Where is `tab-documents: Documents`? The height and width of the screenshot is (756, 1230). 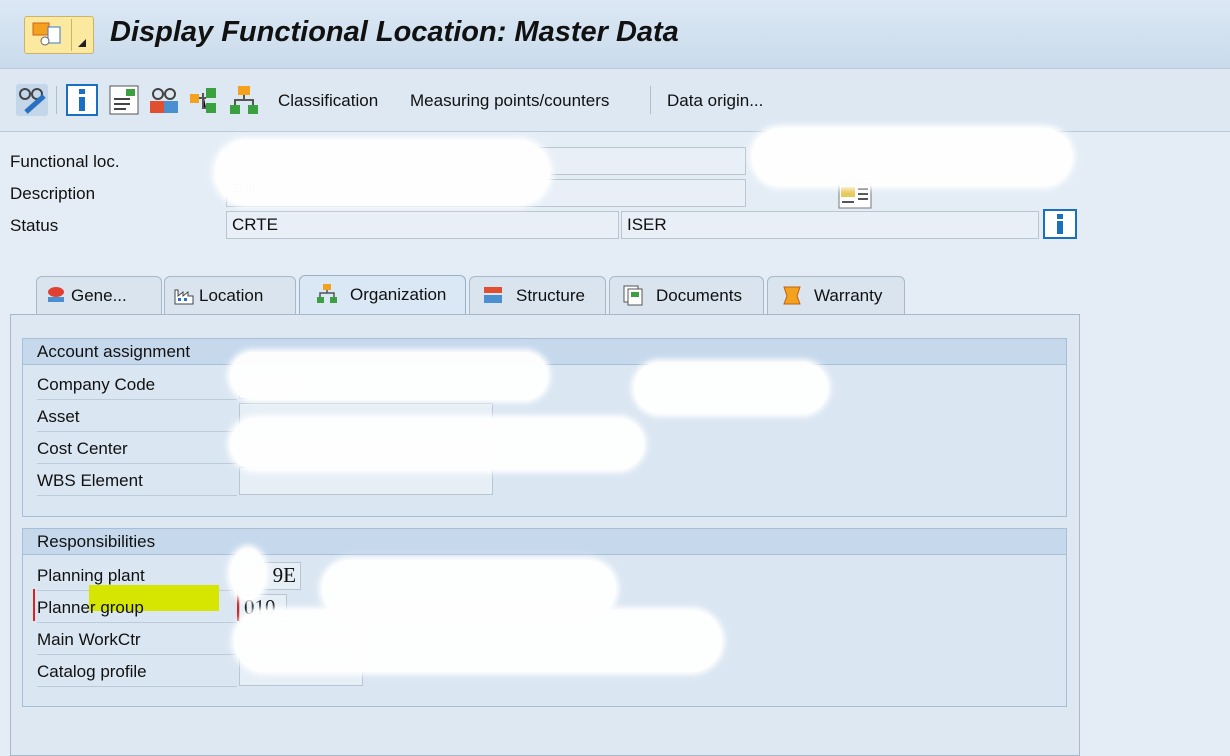
tab-documents: Documents is located at coordinates (686, 295).